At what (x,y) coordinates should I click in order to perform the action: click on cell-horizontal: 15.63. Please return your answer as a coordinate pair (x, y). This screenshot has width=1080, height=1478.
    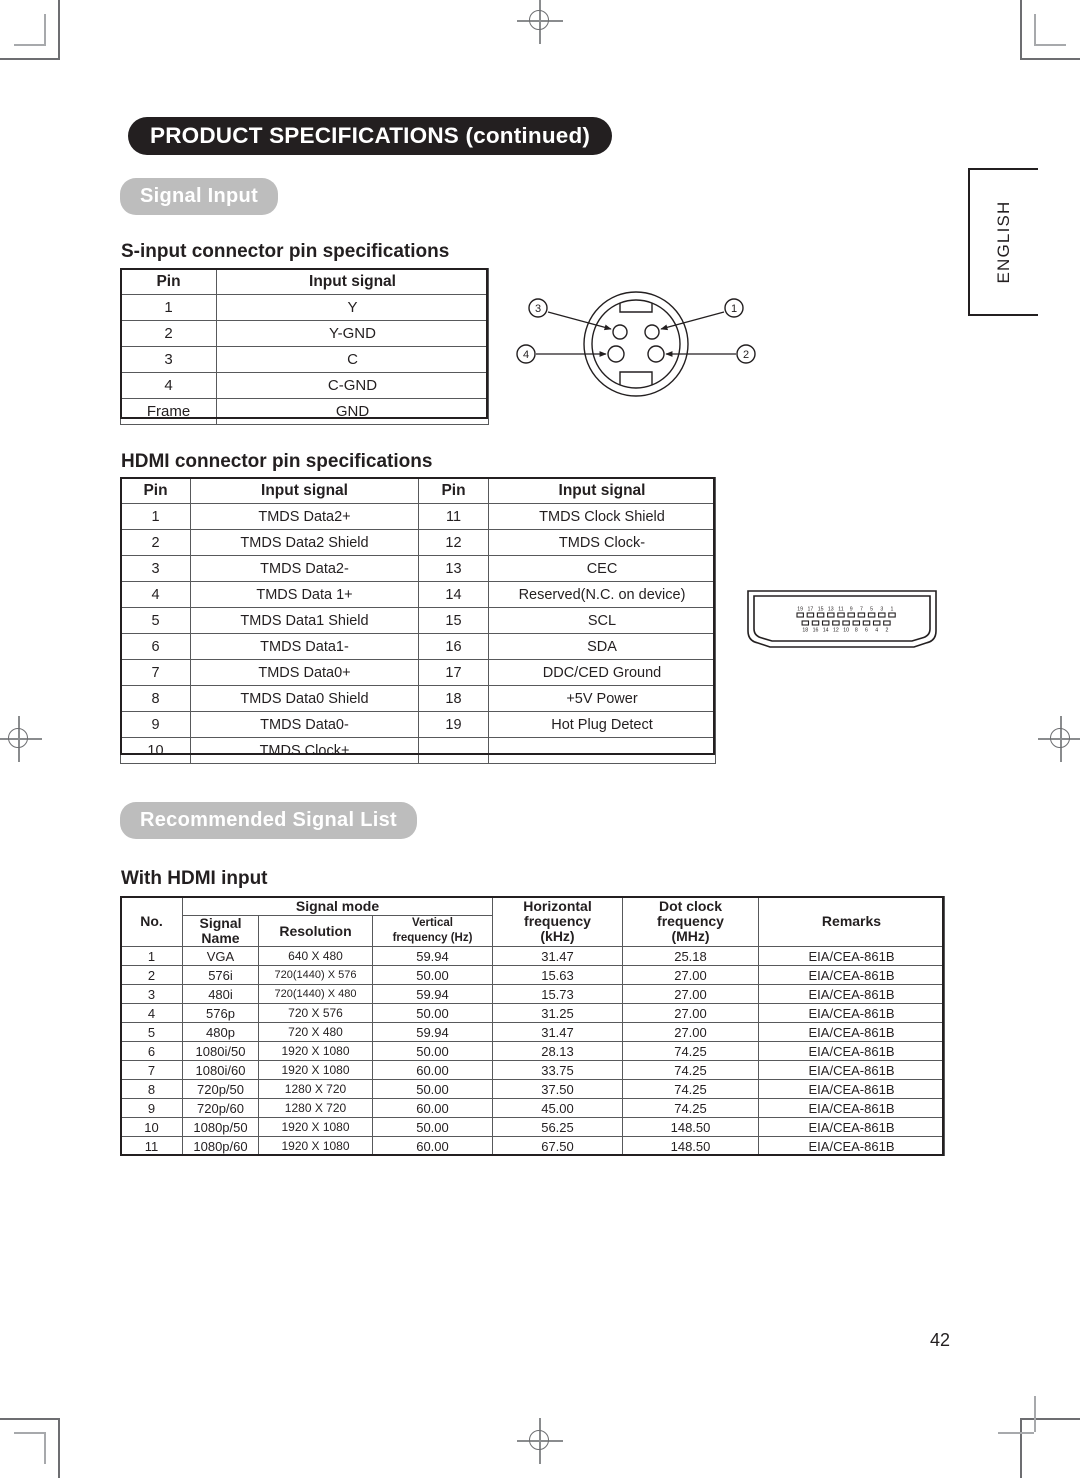
    Looking at the image, I should click on (557, 975).